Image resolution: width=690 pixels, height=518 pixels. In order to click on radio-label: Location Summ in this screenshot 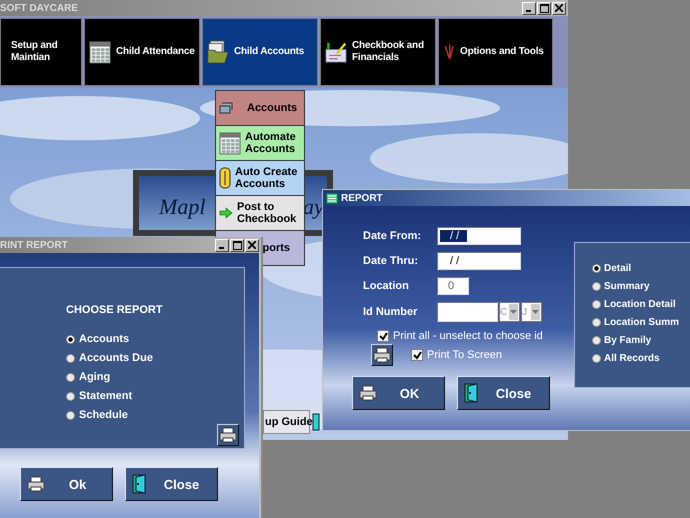, I will do `click(641, 322)`.